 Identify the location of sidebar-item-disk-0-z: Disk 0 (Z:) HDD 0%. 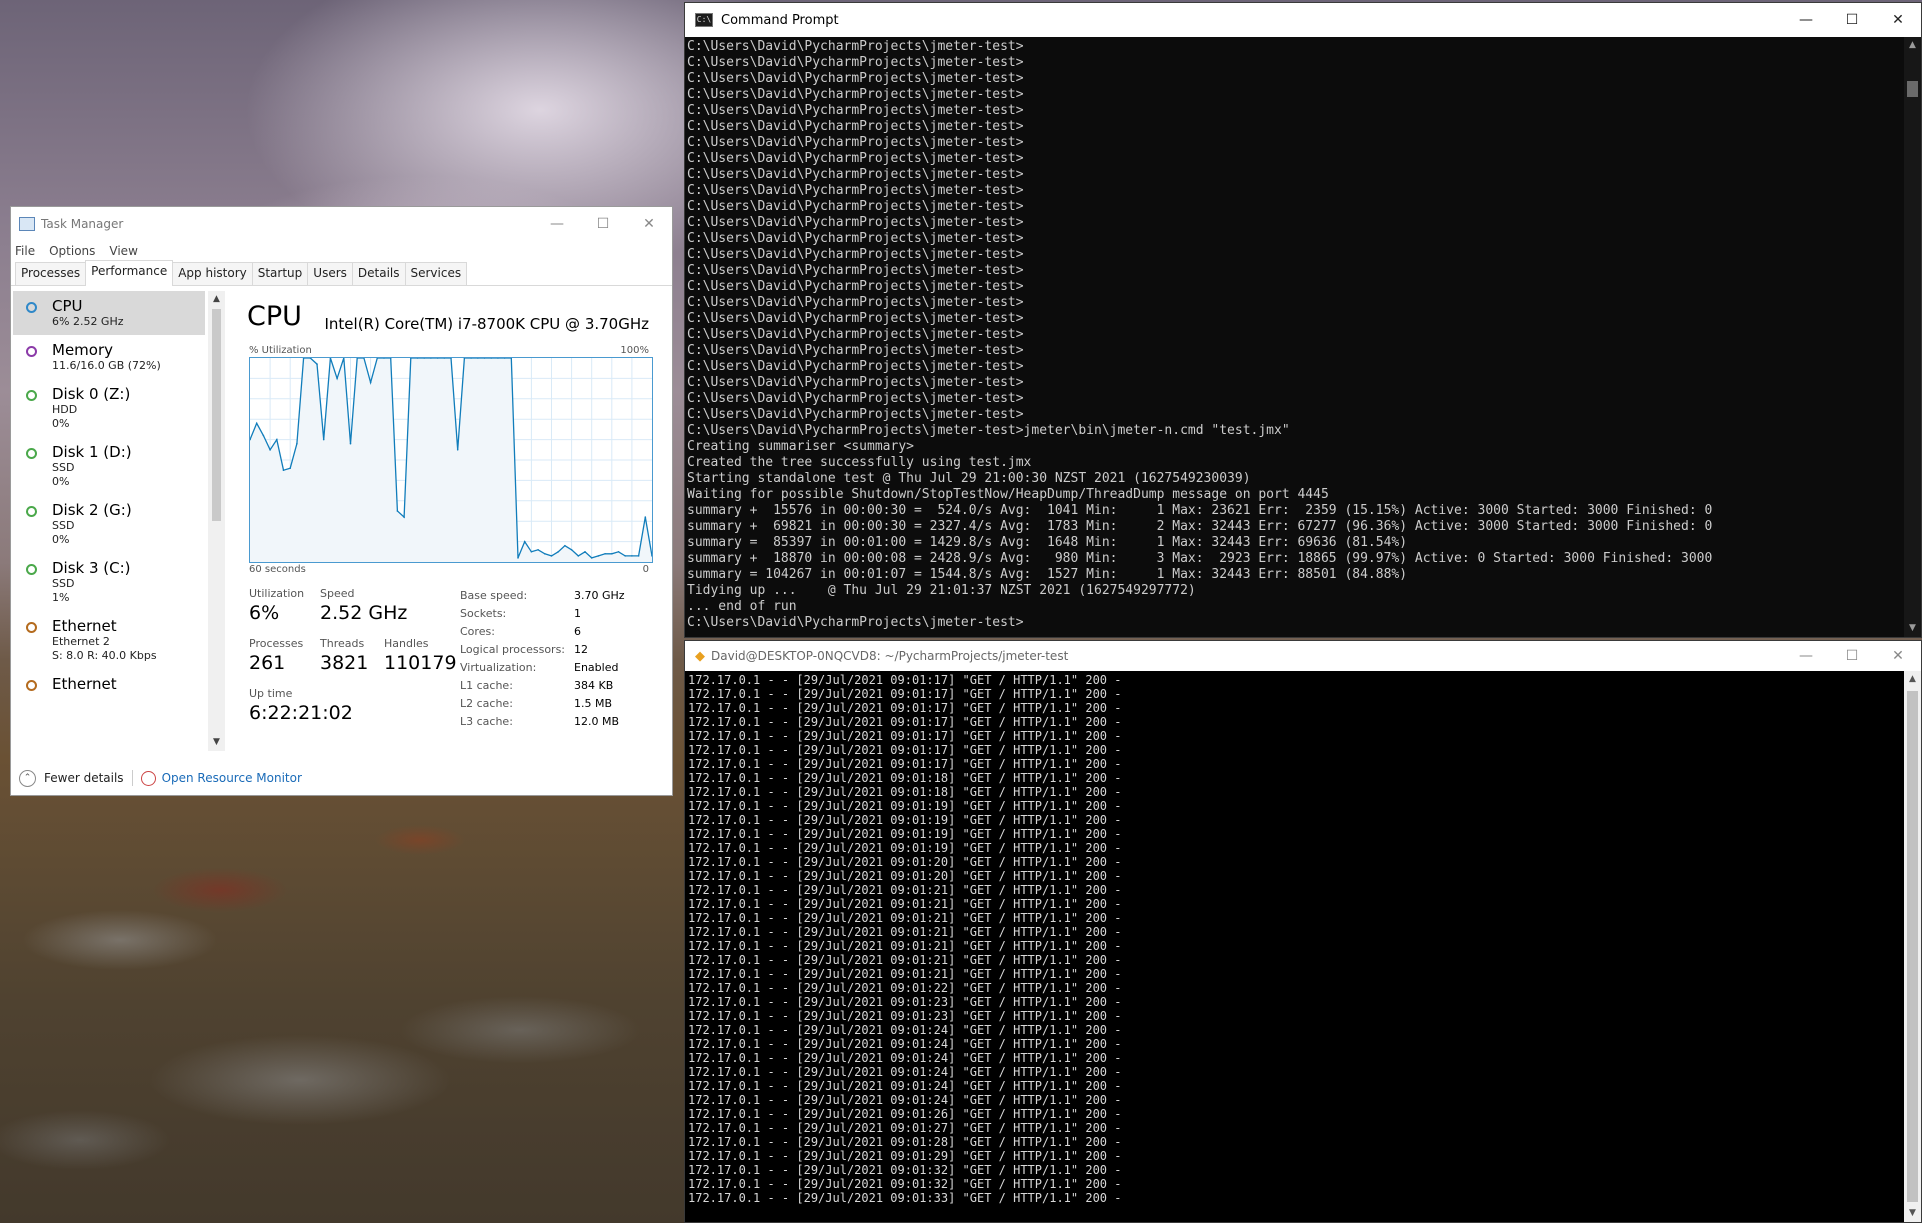
(109, 408).